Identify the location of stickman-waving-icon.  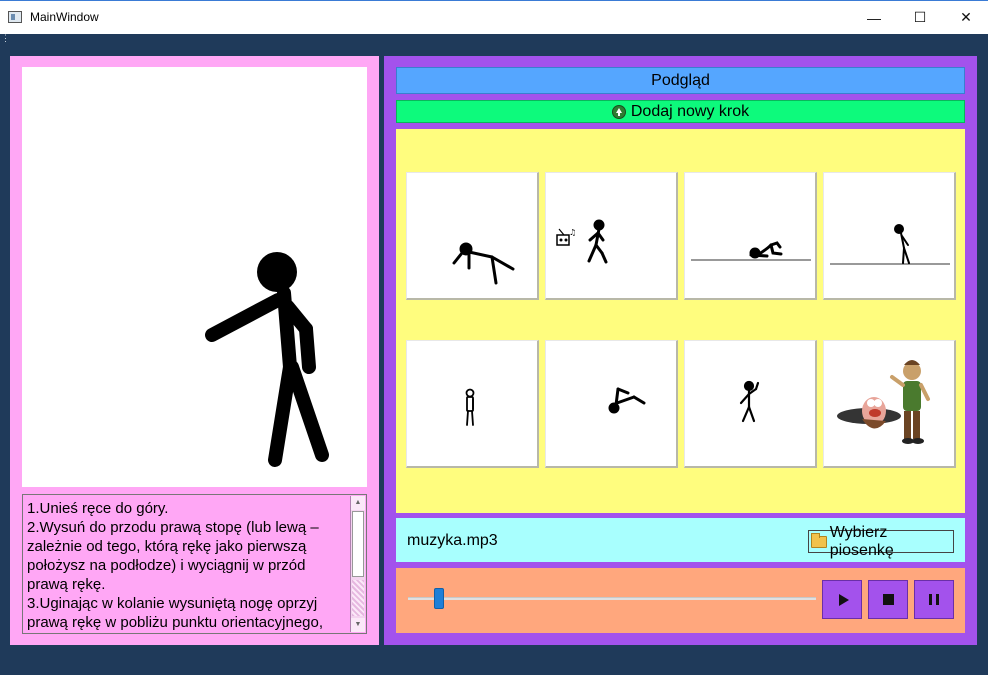
(749, 401).